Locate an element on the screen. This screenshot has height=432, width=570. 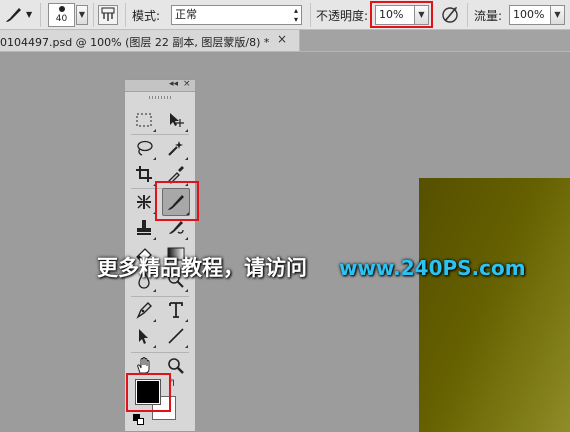
line-icon is located at coordinates (176, 336).